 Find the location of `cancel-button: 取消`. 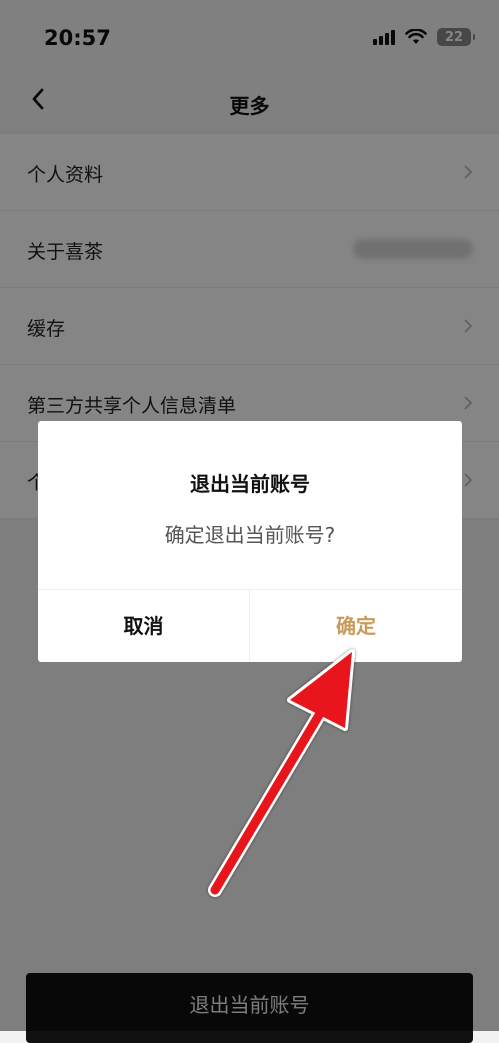

cancel-button: 取消 is located at coordinates (143, 626).